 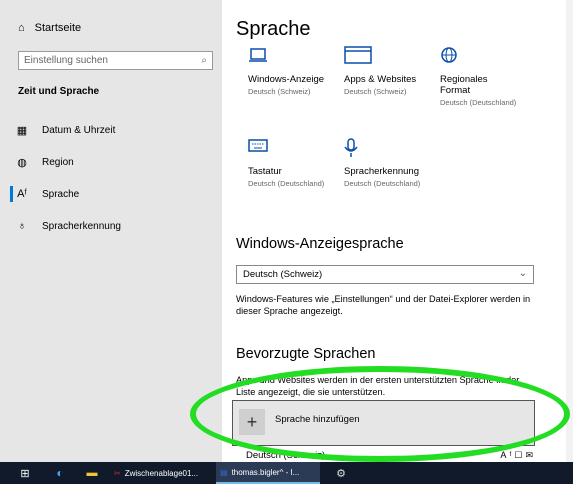 What do you see at coordinates (66, 60) in the screenshot?
I see `search-placeholder: Einstellung suchen` at bounding box center [66, 60].